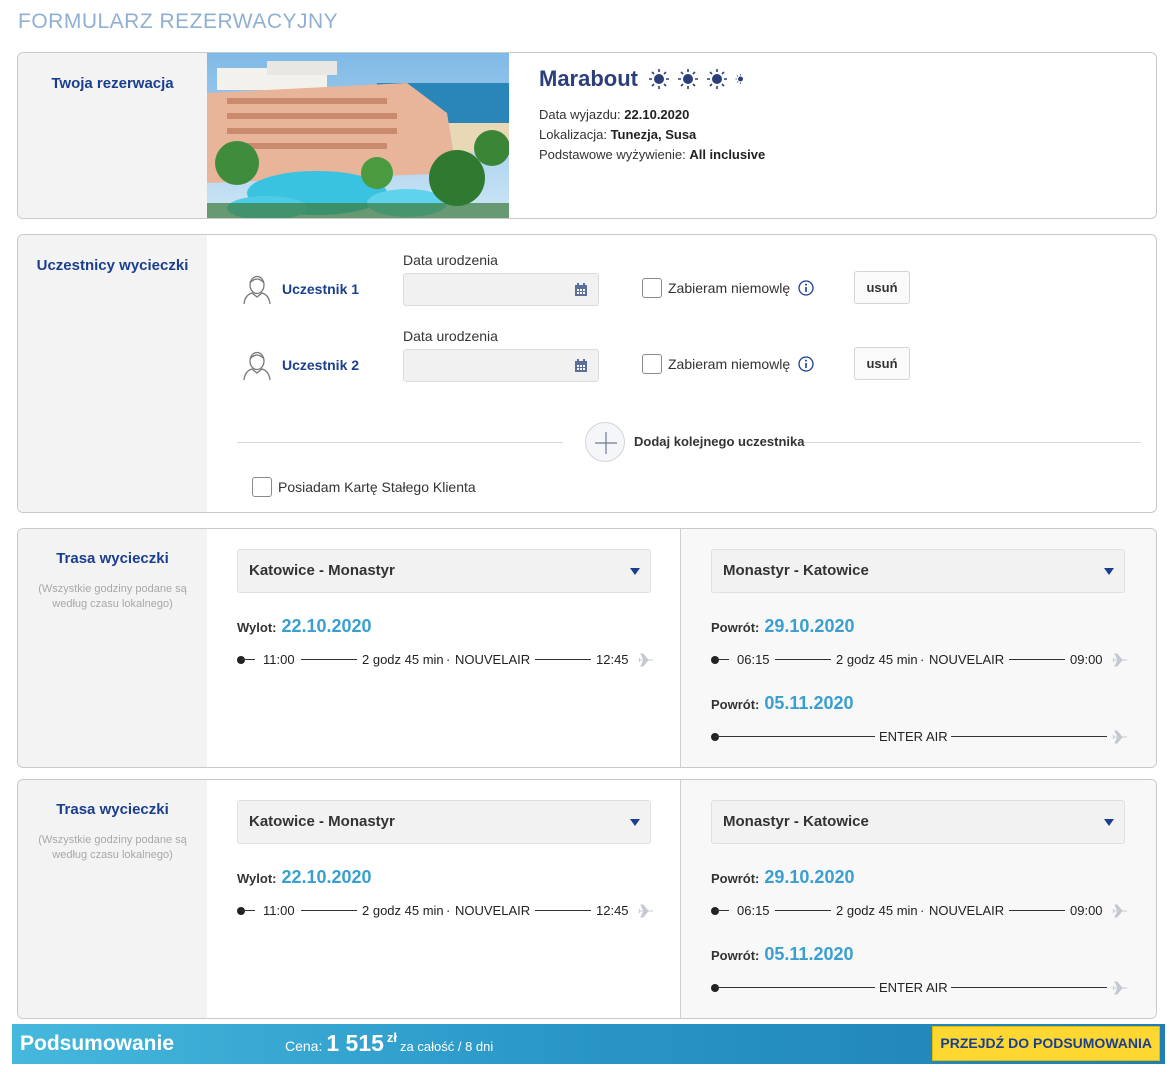 This screenshot has width=1171, height=1072. Describe the element at coordinates (782, 703) in the screenshot. I see `return-date-1b: Powrót: 05.11.2020` at that location.